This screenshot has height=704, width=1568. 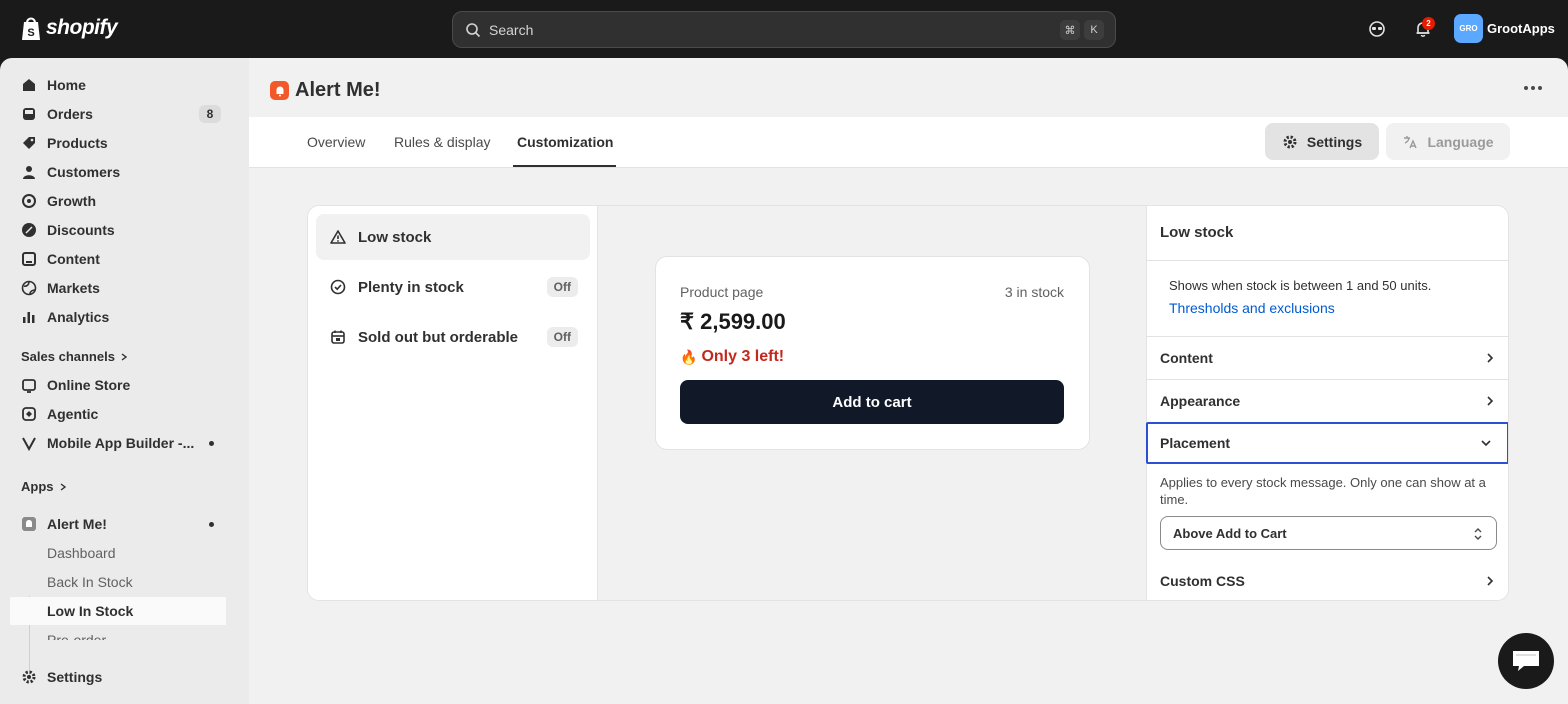 What do you see at coordinates (1478, 534) in the screenshot?
I see `select-arrows-icon` at bounding box center [1478, 534].